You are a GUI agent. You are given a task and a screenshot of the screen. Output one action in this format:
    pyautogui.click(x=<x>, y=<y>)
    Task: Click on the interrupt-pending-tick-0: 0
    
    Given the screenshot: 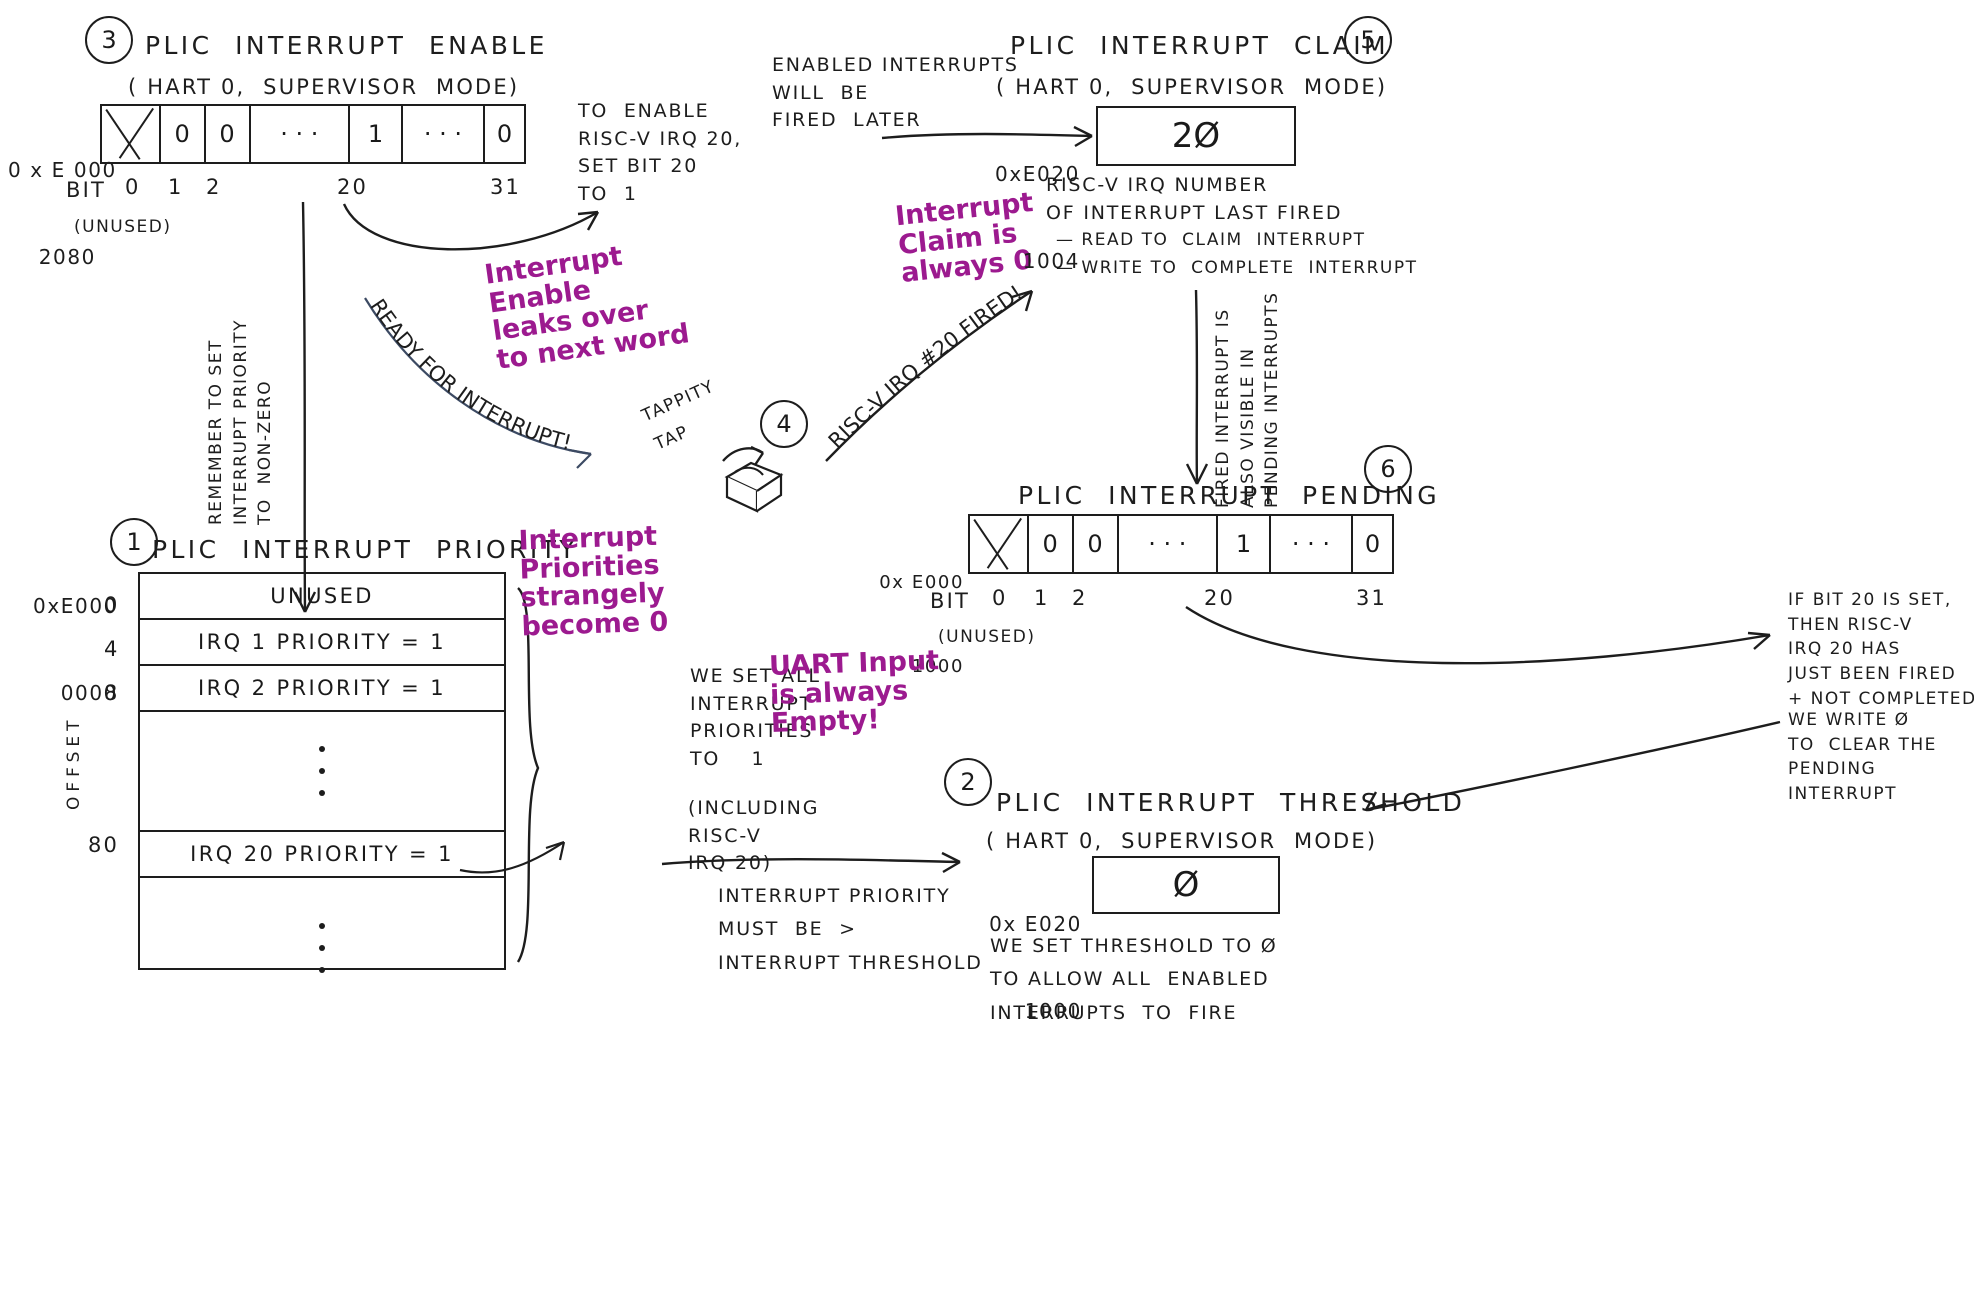 What is the action you would take?
    pyautogui.click(x=1000, y=598)
    